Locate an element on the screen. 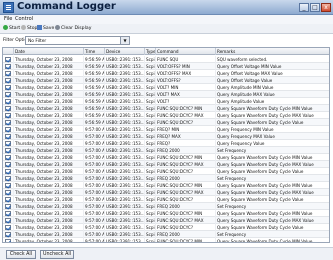  filter-select: No Filter ▼ is located at coordinates (77, 40).